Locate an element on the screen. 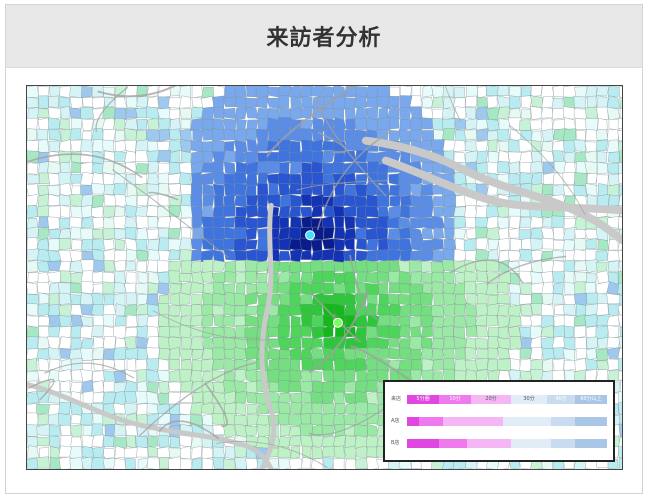 The width and height of the screenshot is (650, 501). legend-row-label-b: B店 is located at coordinates (395, 443).